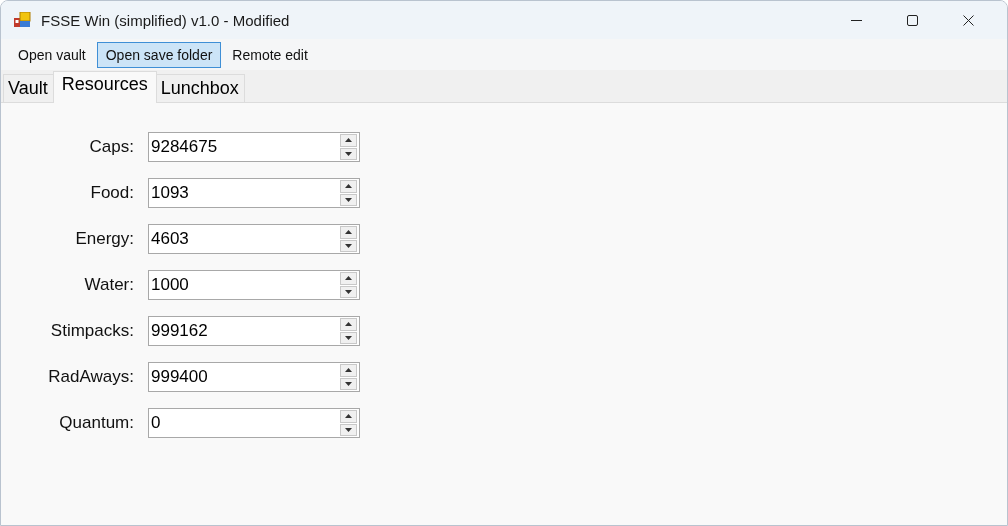 This screenshot has width=1008, height=526. What do you see at coordinates (200, 88) in the screenshot?
I see `tab: Lunchbox` at bounding box center [200, 88].